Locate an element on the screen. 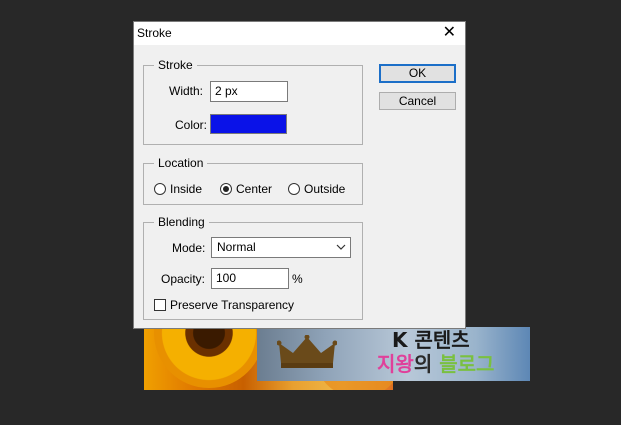 Image resolution: width=621 pixels, height=425 pixels. inside-radio-label: Inside is located at coordinates (186, 189).